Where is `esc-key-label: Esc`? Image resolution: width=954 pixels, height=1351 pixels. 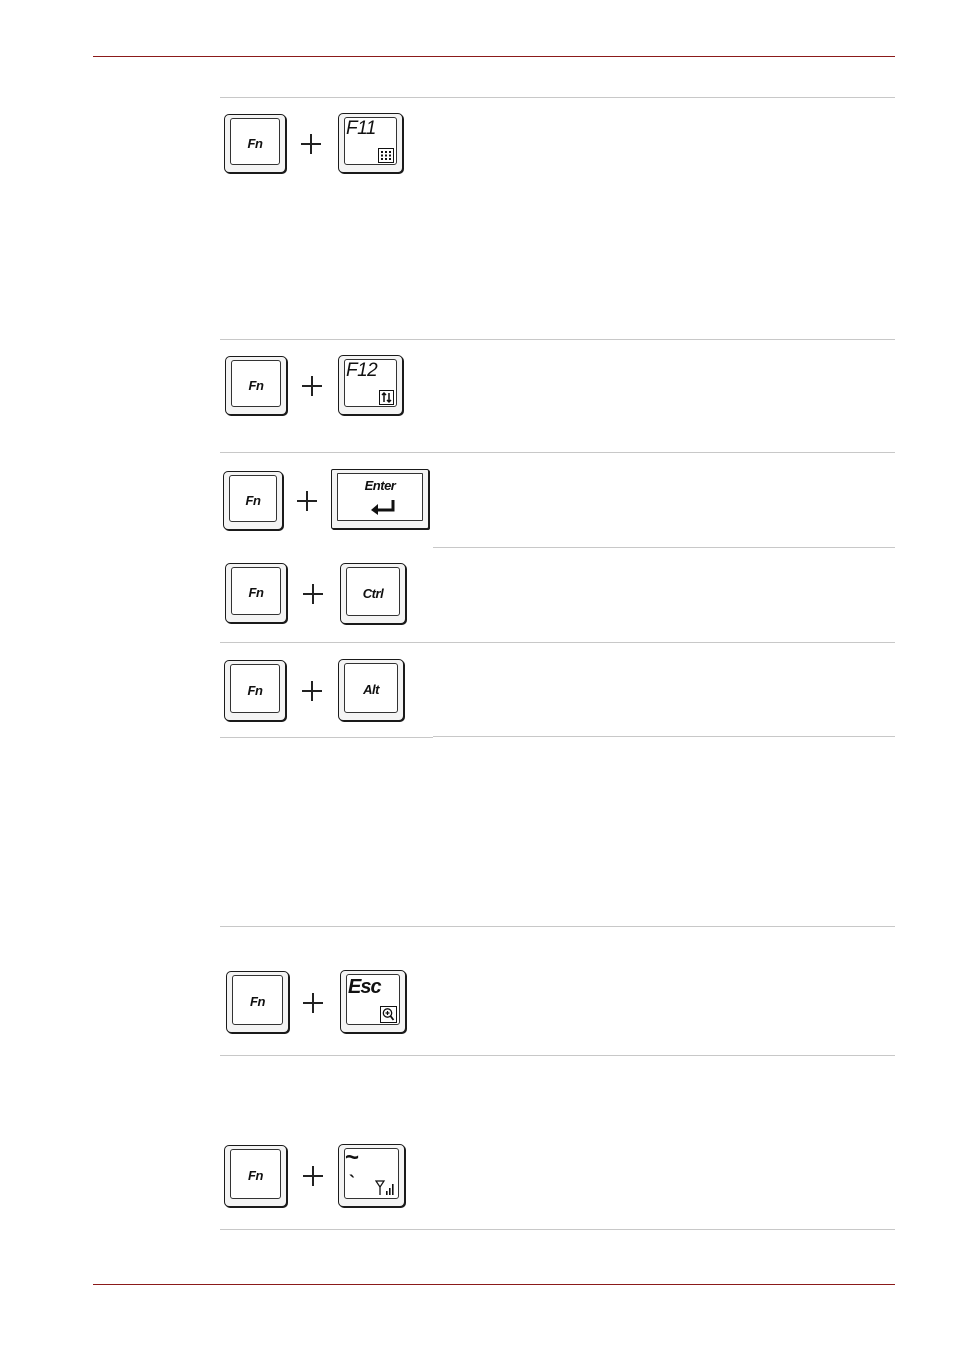 esc-key-label: Esc is located at coordinates (365, 987).